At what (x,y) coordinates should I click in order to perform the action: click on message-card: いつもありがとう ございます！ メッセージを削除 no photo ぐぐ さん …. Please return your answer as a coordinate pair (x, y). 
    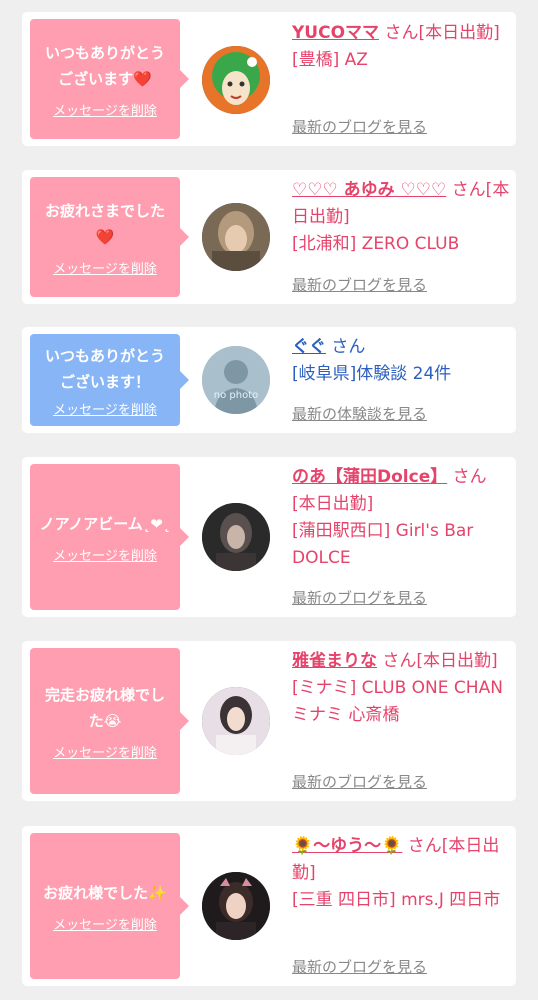
    Looking at the image, I should click on (269, 380).